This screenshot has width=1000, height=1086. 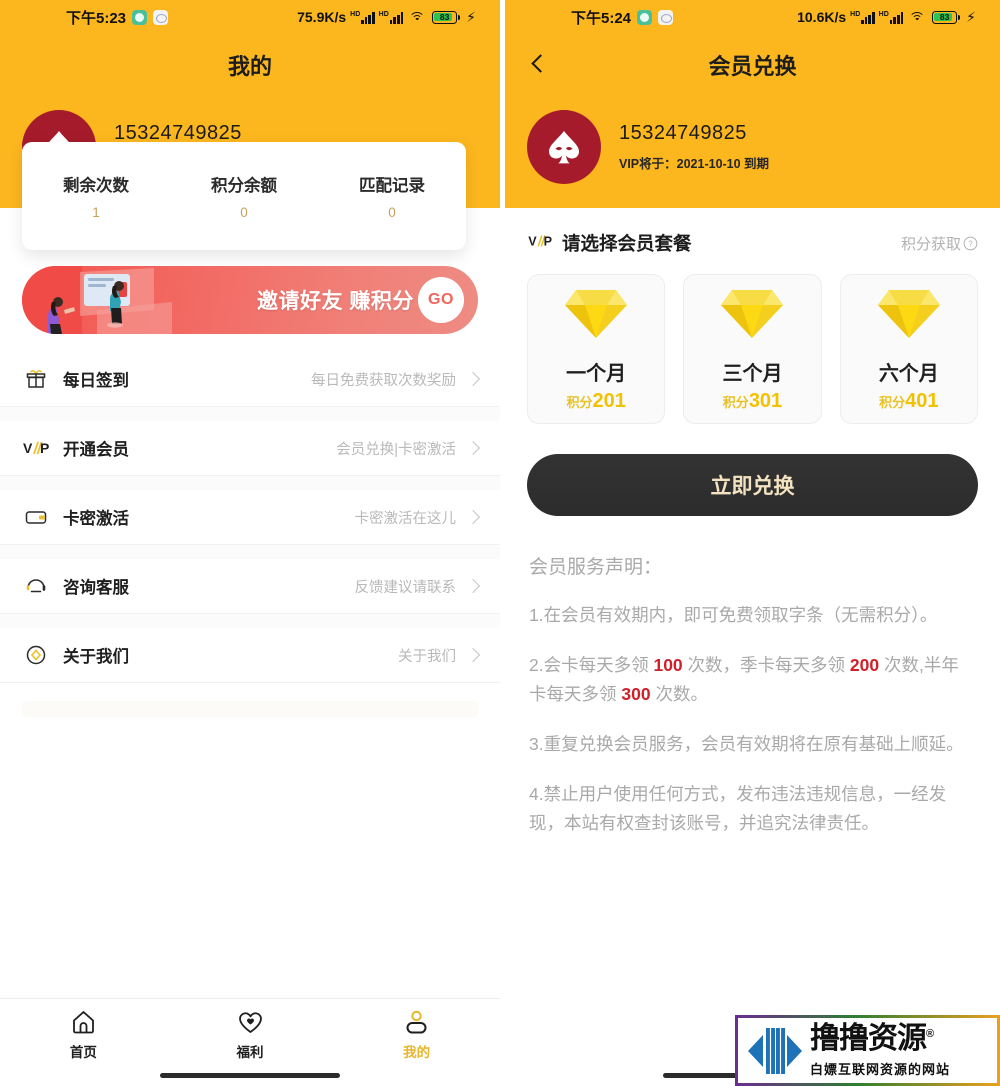 What do you see at coordinates (44, 448) in the screenshot?
I see `svg-text: P` at bounding box center [44, 448].